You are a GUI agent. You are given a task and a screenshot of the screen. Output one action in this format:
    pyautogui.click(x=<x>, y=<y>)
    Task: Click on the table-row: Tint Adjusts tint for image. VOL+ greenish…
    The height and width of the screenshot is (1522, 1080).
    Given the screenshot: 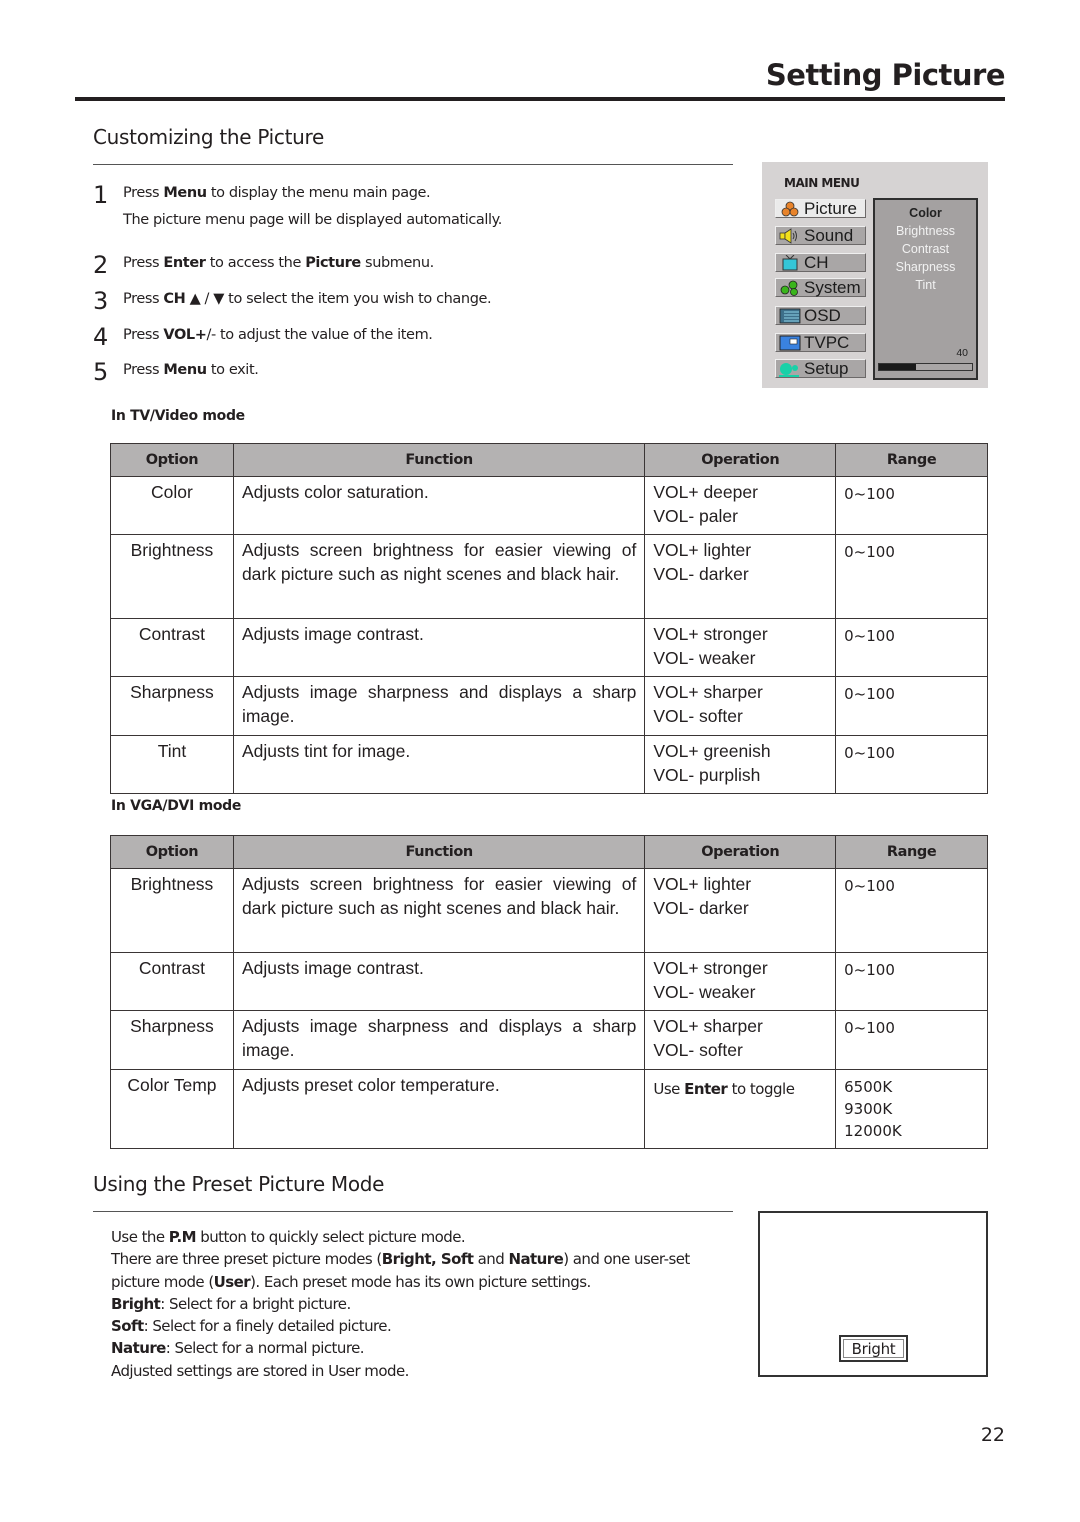 What is the action you would take?
    pyautogui.click(x=549, y=764)
    